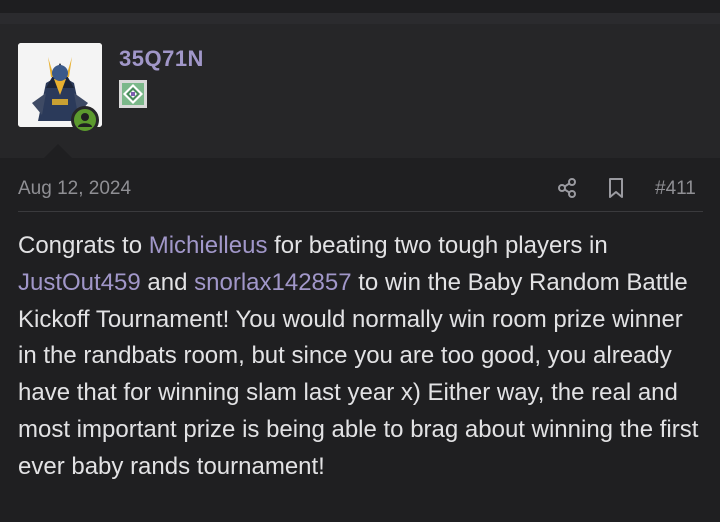  Describe the element at coordinates (360, 211) in the screenshot. I see `header-divider` at that location.